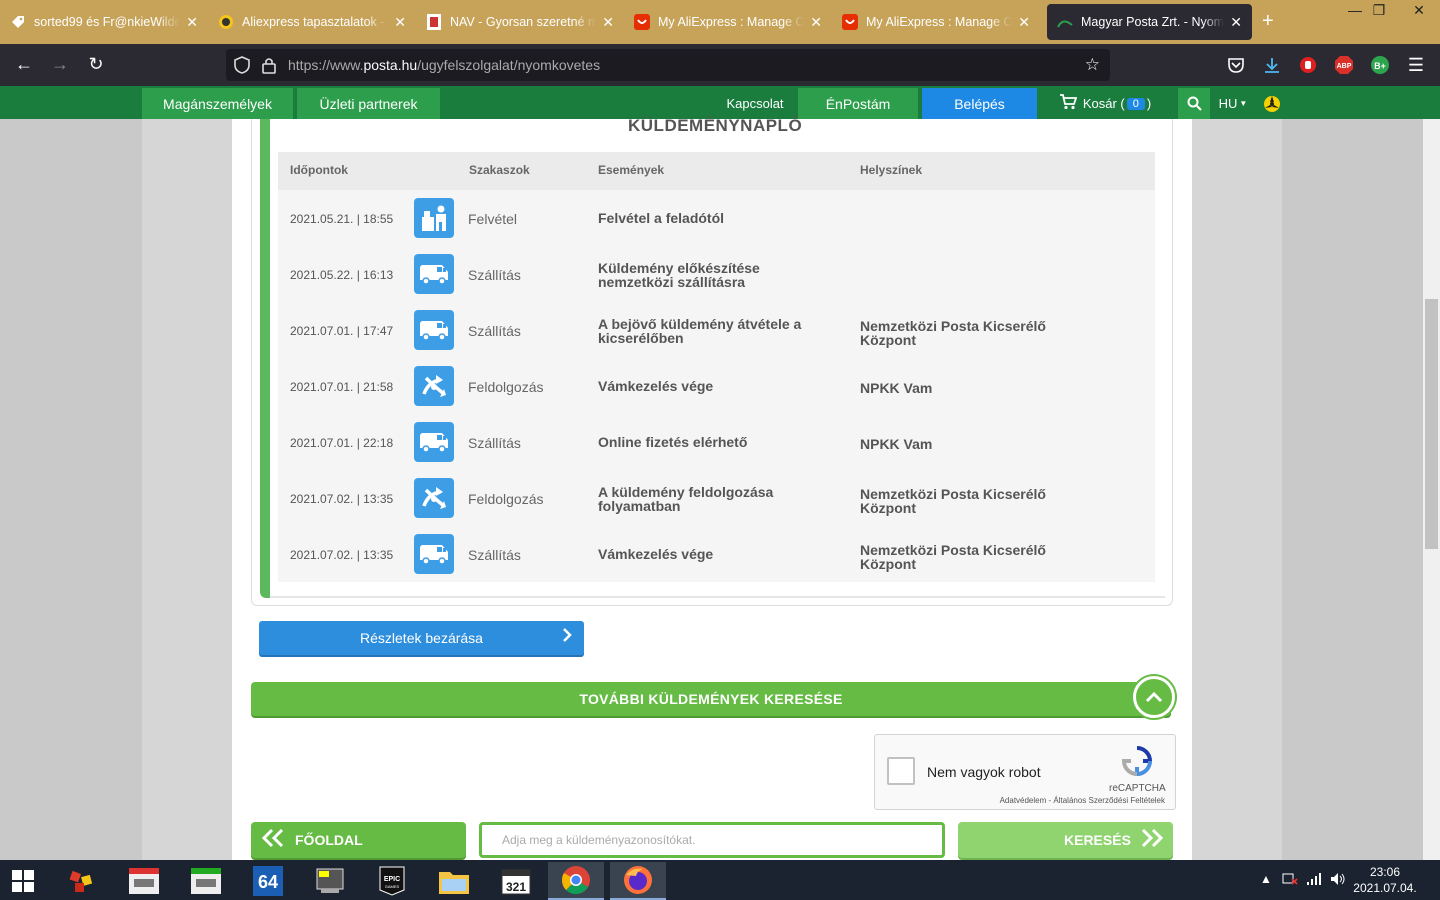  I want to click on home-button: FŐOLDAL, so click(358, 840).